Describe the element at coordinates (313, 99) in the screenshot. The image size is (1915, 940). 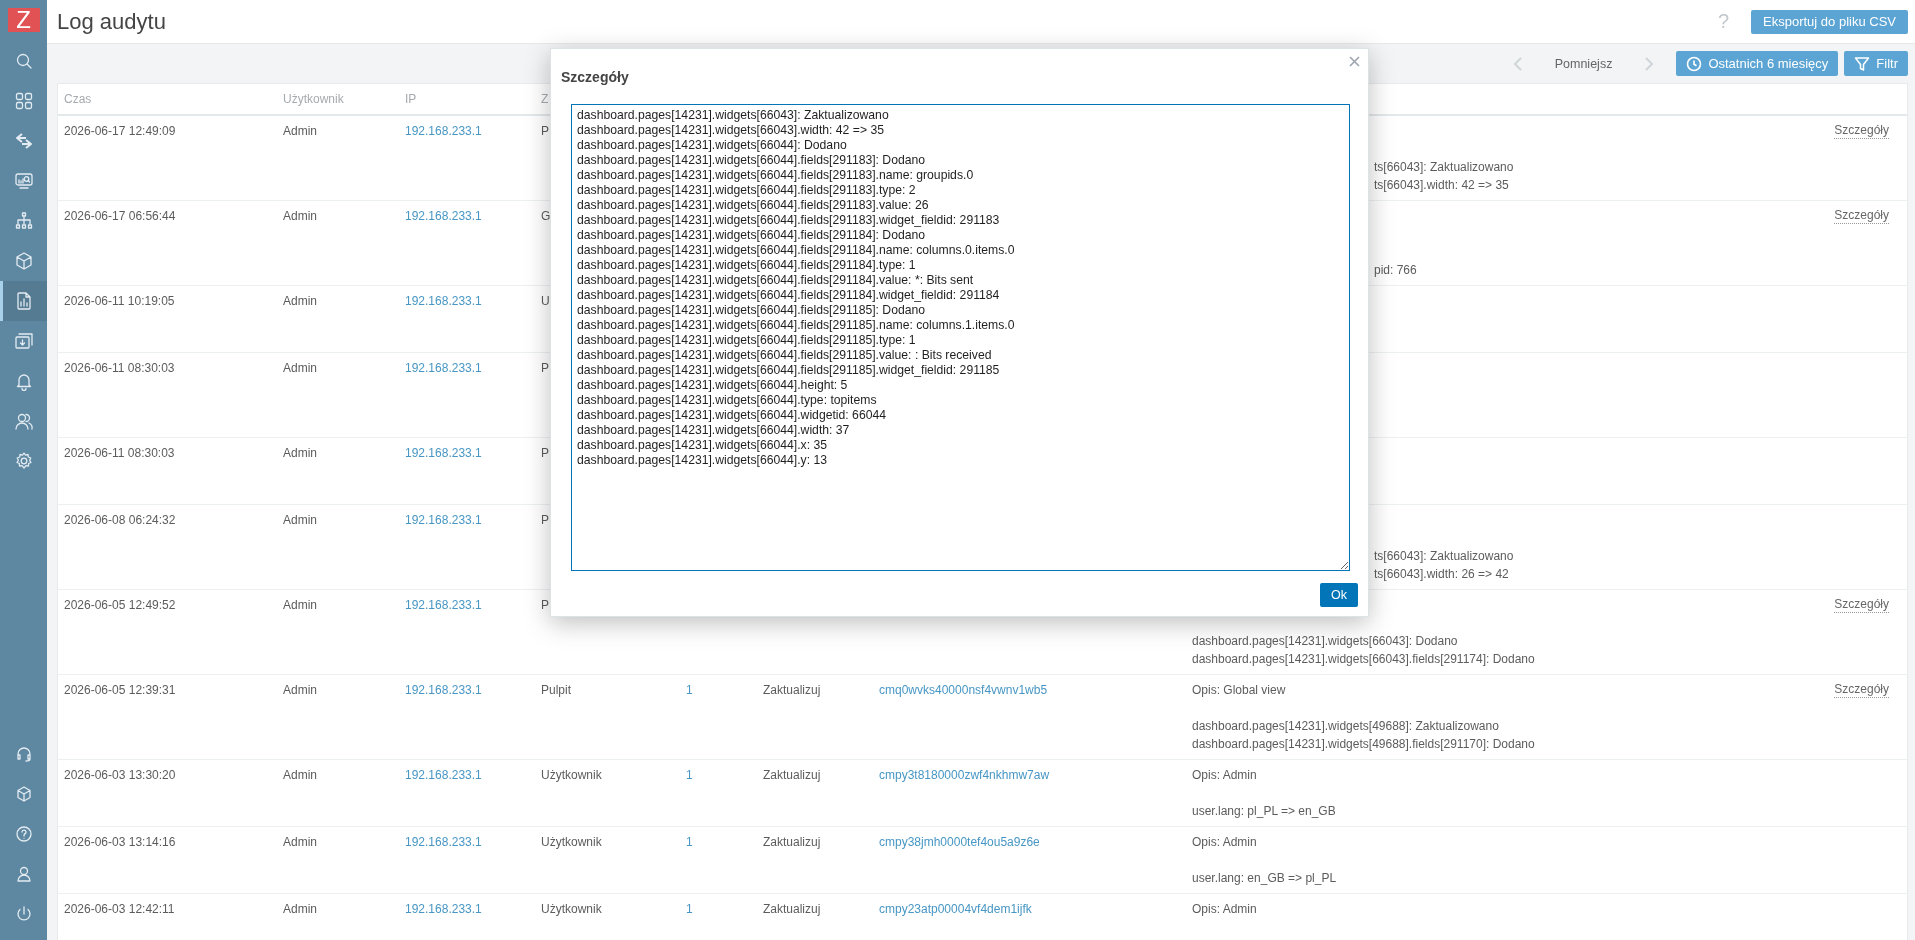
I see `column-header: Użytkownik` at that location.